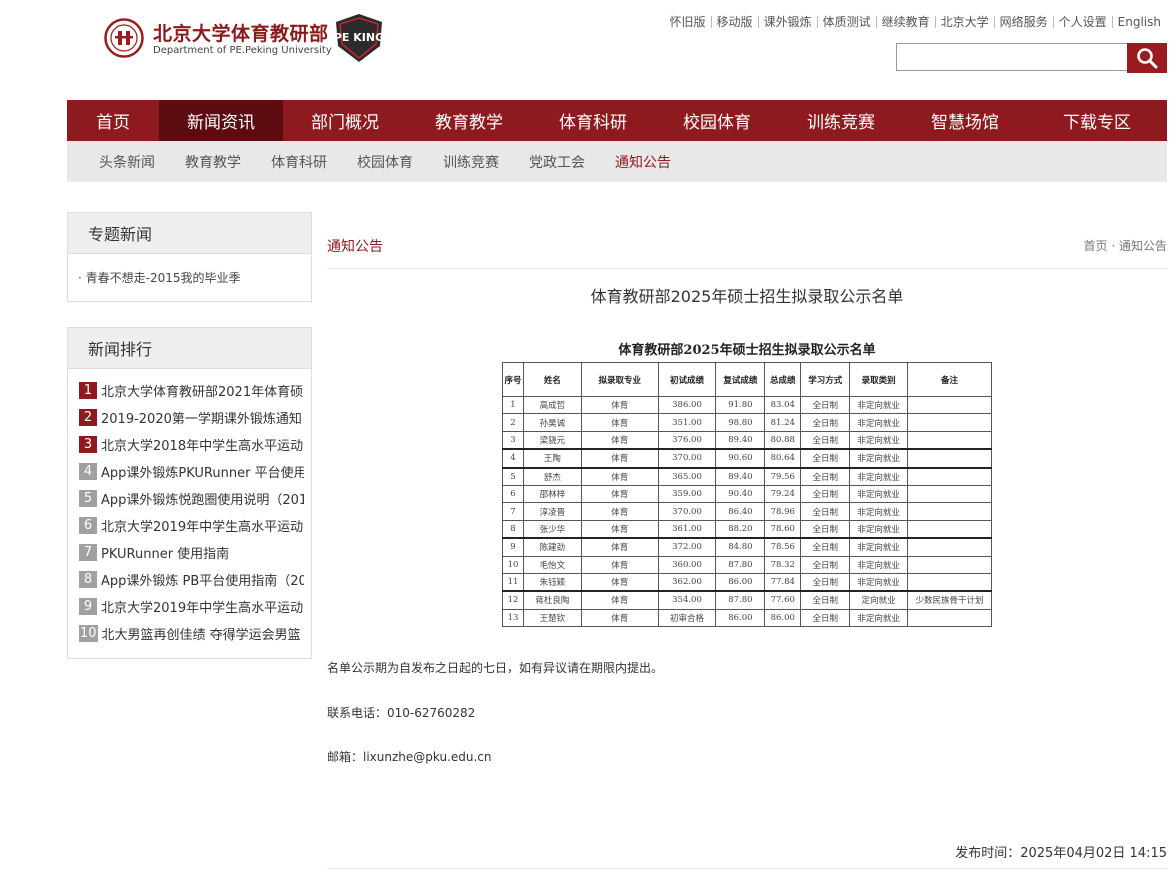 Image resolution: width=1176 pixels, height=873 pixels. I want to click on table-cell: 386.00, so click(687, 405).